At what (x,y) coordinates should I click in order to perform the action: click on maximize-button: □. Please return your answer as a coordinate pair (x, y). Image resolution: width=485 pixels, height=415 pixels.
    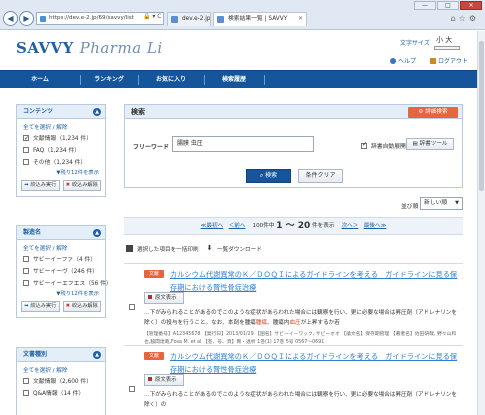
    Looking at the image, I should click on (448, 5).